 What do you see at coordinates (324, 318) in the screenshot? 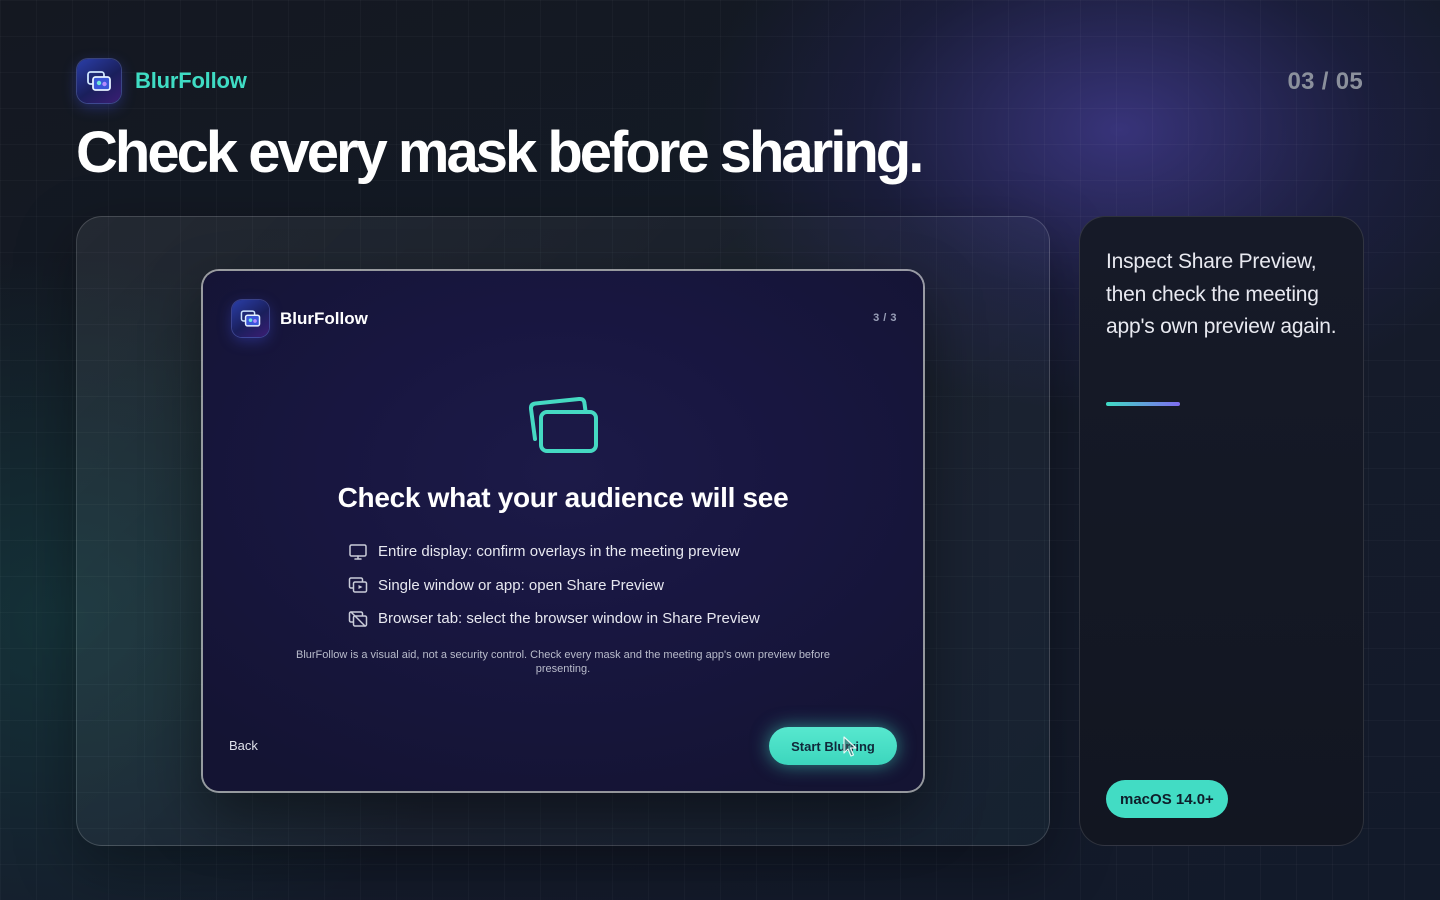
I see `window-brand-name: BlurFollow` at bounding box center [324, 318].